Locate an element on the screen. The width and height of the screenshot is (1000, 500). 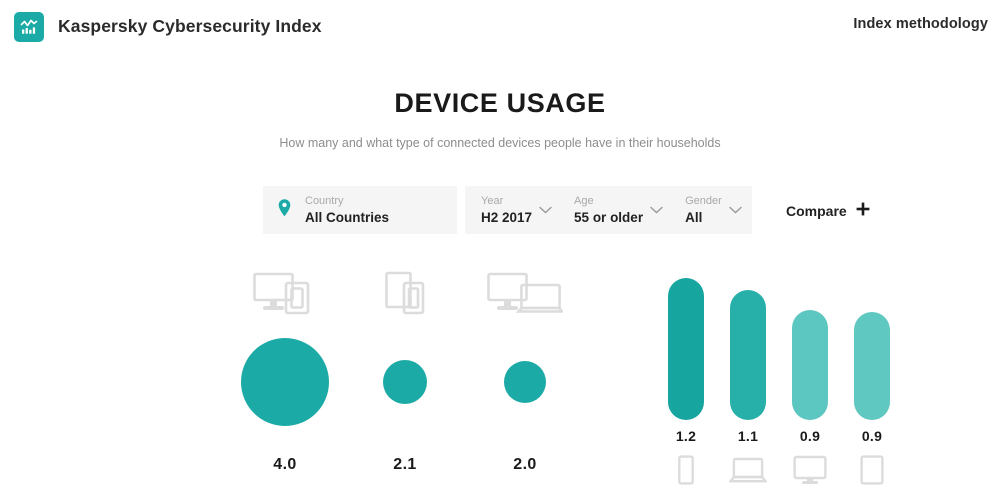
chart-logo-icon is located at coordinates (29, 26).